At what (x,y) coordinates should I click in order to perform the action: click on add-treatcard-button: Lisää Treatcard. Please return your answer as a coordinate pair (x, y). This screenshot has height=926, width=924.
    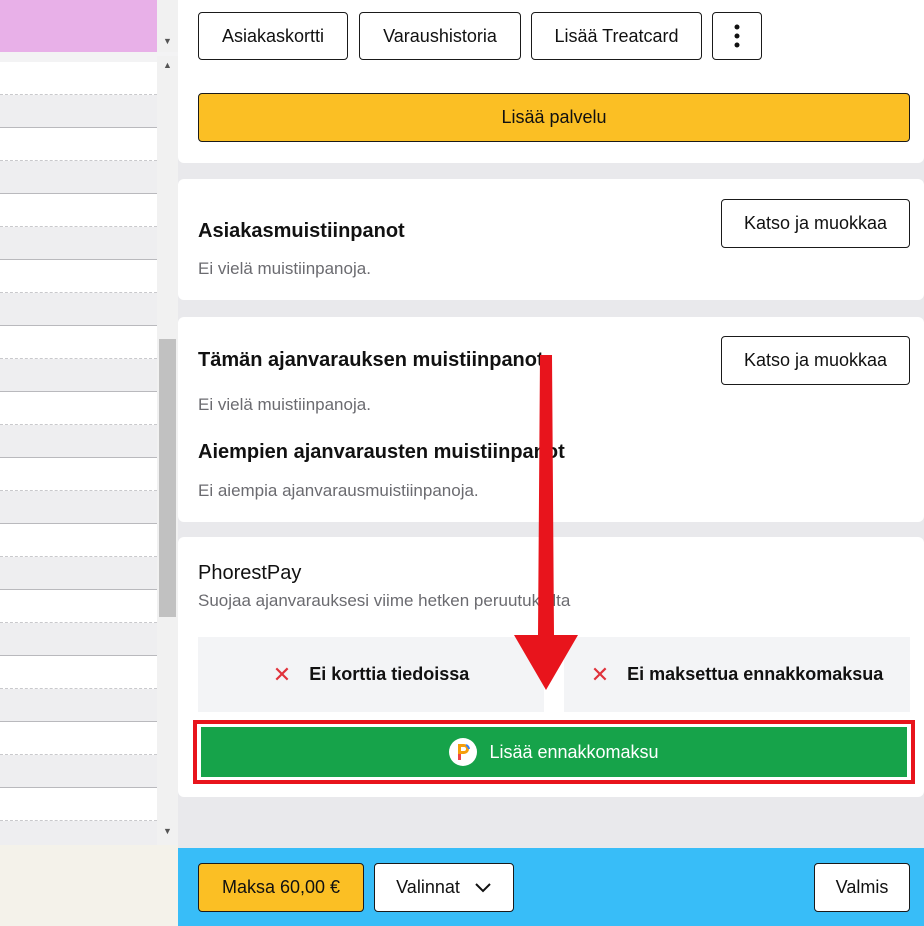
    Looking at the image, I should click on (616, 36).